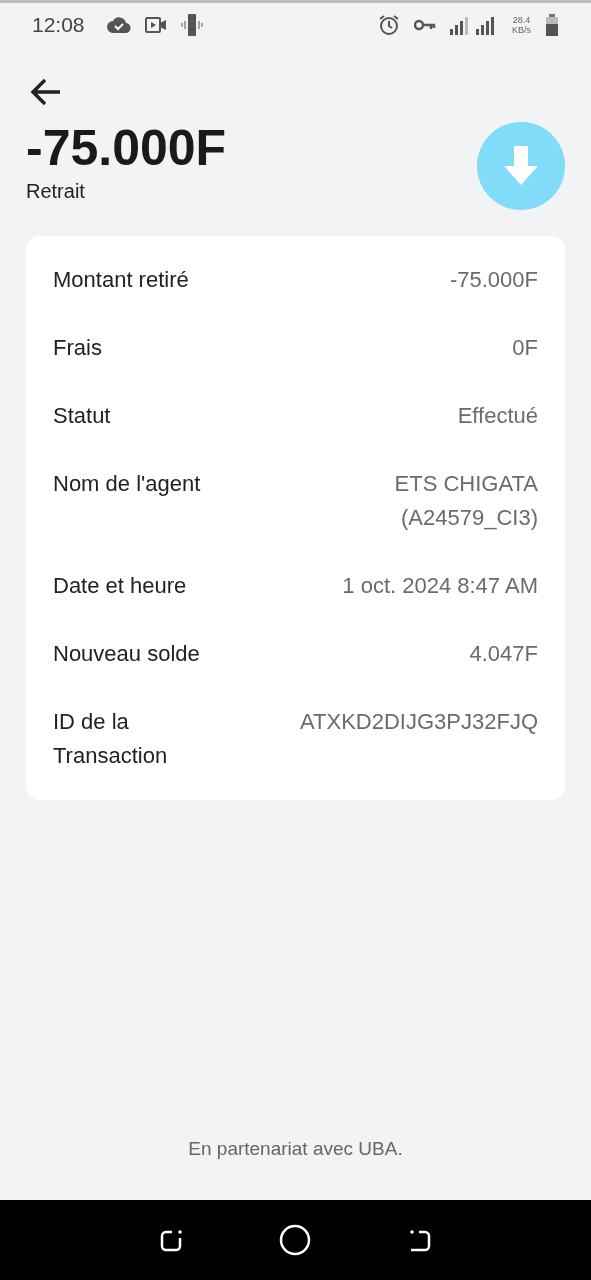  What do you see at coordinates (497, 416) in the screenshot?
I see `detail-value: Effectué` at bounding box center [497, 416].